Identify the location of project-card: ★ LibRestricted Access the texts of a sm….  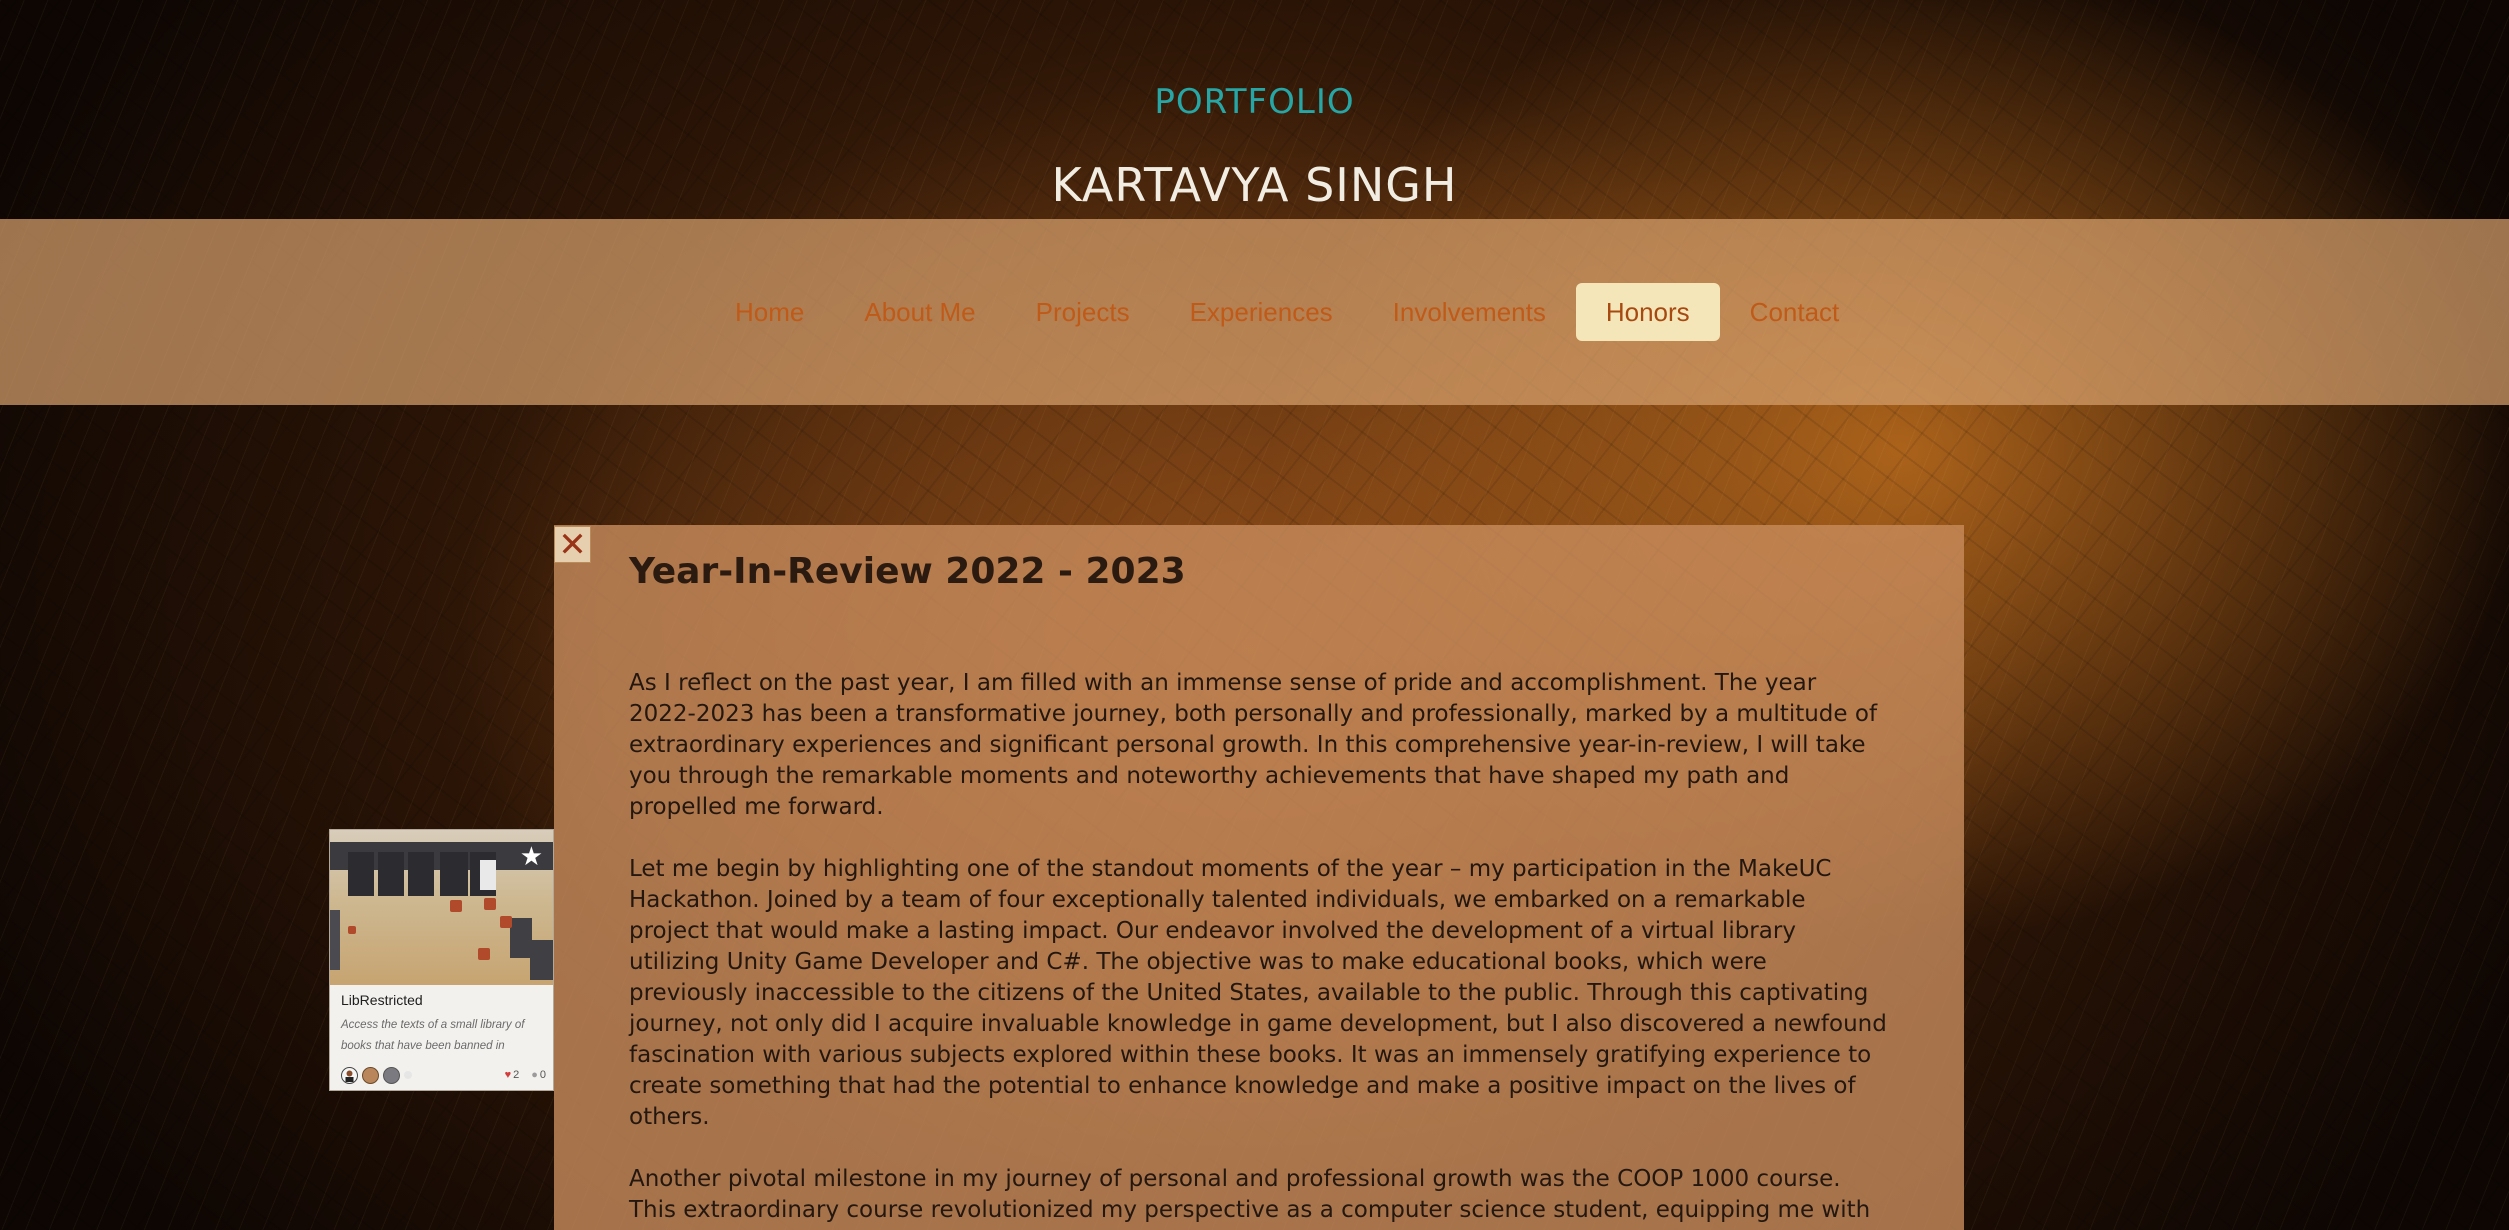
(441, 960).